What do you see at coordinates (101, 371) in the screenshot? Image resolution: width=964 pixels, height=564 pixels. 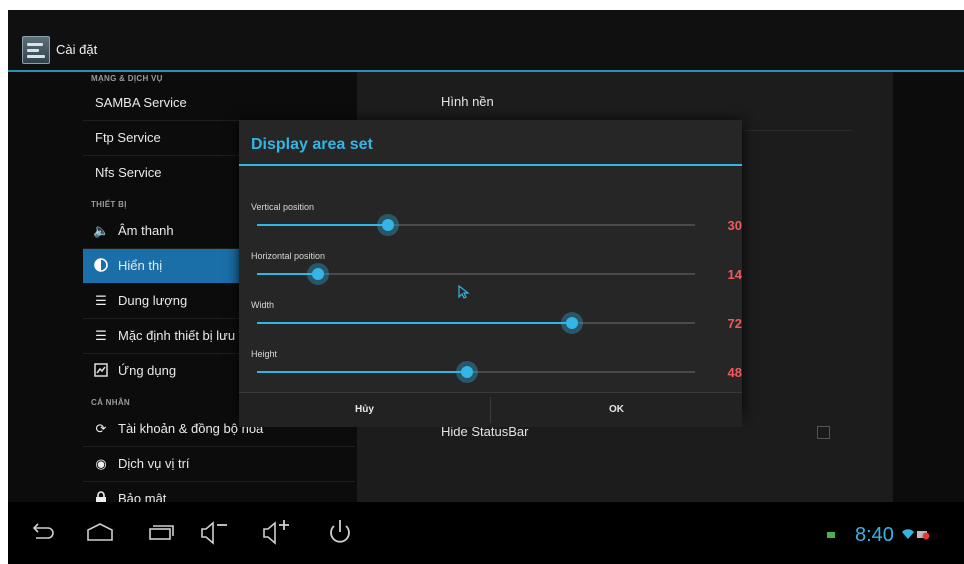 I see `apps-icon` at bounding box center [101, 371].